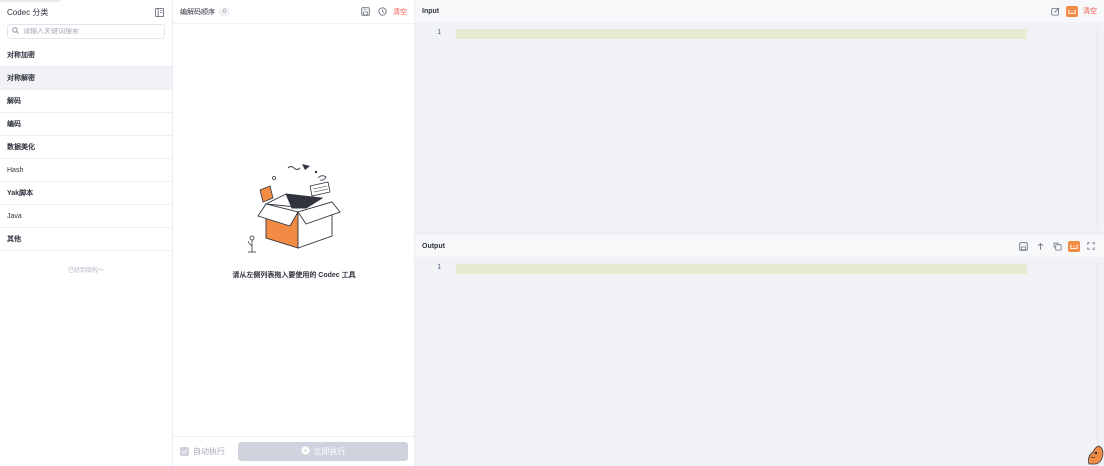 This screenshot has height=466, width=1104. I want to click on codec-order-header: 编解码顺序 0 清空, so click(293, 12).